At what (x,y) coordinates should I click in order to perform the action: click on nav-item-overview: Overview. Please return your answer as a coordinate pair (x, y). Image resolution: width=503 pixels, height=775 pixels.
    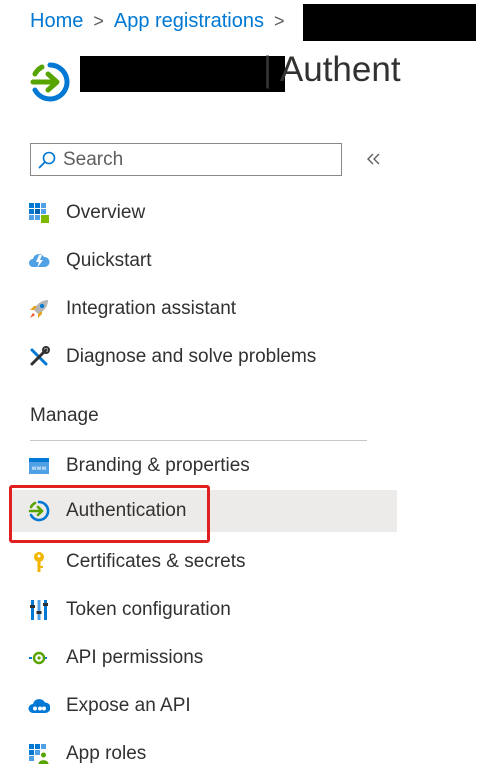
    Looking at the image, I should click on (204, 213).